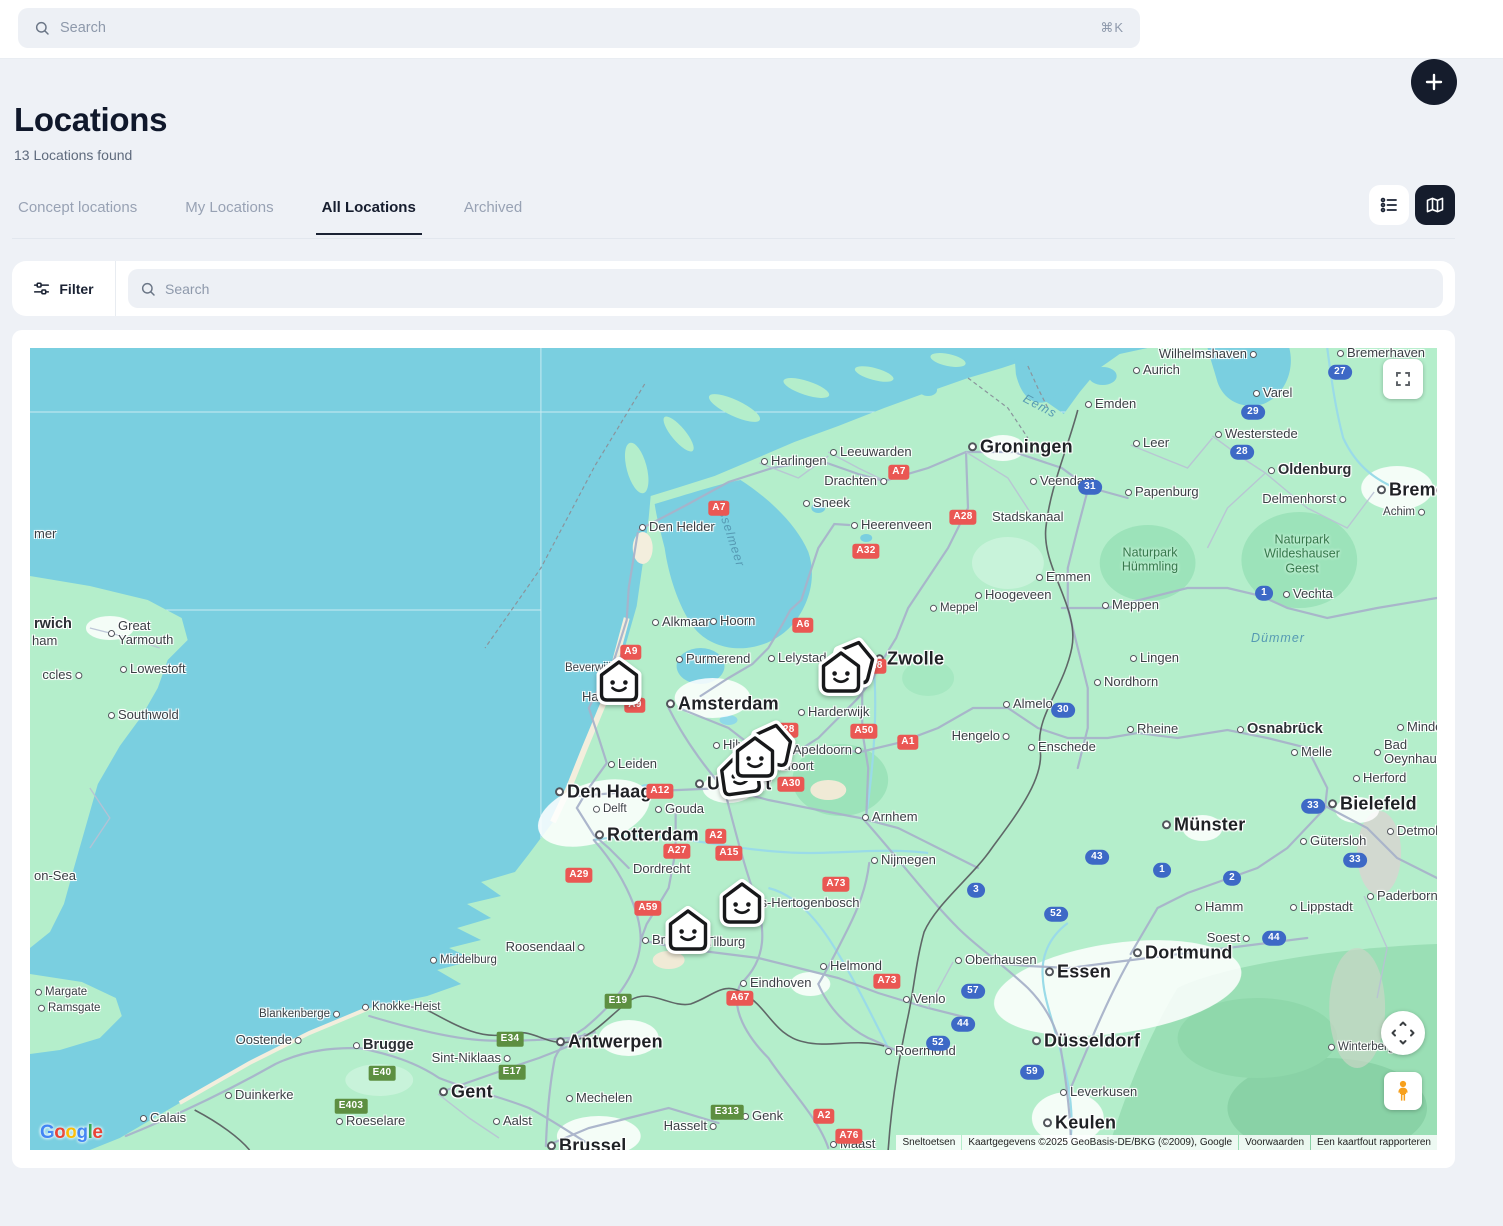 The image size is (1503, 1226). Describe the element at coordinates (973, 991) in the screenshot. I see `map-road-shield: 57` at that location.